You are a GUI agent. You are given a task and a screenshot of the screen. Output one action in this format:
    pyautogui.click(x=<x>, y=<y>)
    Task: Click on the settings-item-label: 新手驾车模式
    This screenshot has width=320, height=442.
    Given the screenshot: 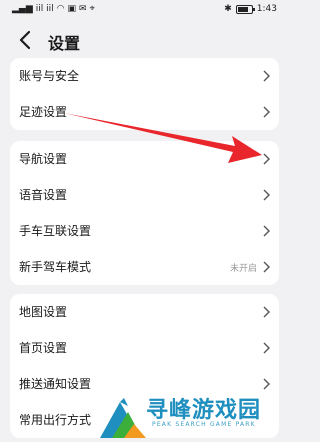 What is the action you would take?
    pyautogui.click(x=55, y=267)
    